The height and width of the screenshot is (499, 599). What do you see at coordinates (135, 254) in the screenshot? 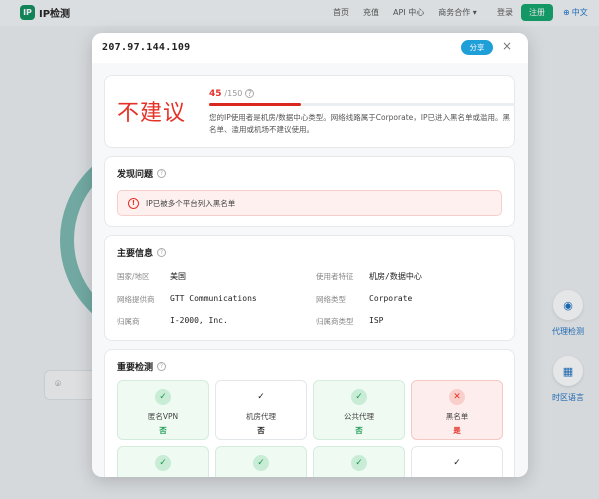
I see `info-title-text: 主要信息` at bounding box center [135, 254].